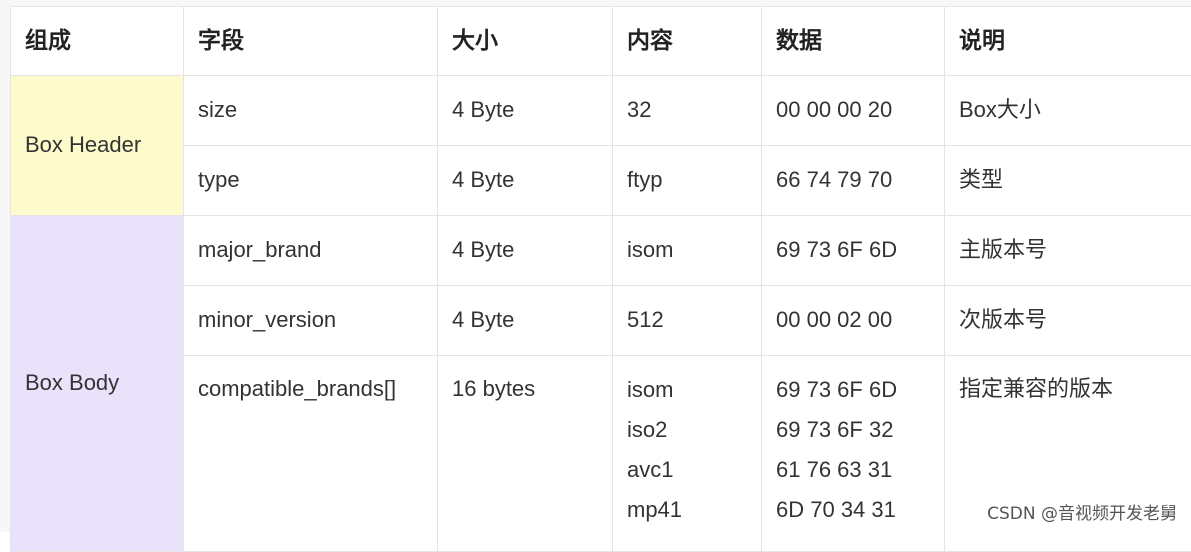  I want to click on data-line: 69 73 6F 6D, so click(853, 396).